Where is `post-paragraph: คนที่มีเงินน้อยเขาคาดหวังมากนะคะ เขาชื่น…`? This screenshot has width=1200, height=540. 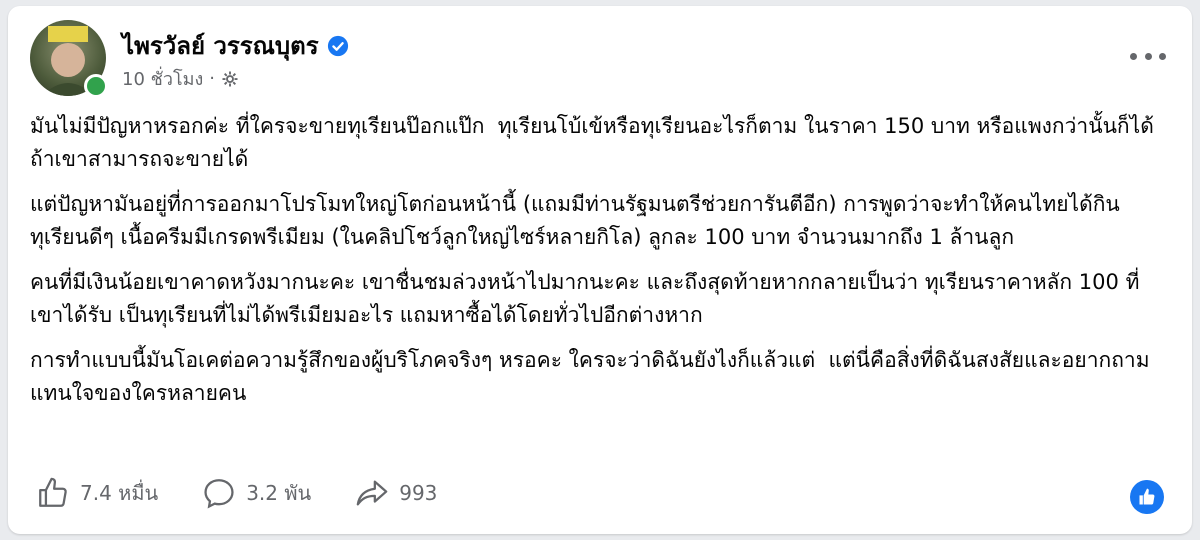 post-paragraph: คนที่มีเงินน้อยเขาคาดหวังมากนะคะ เขาชื่น… is located at coordinates (585, 298).